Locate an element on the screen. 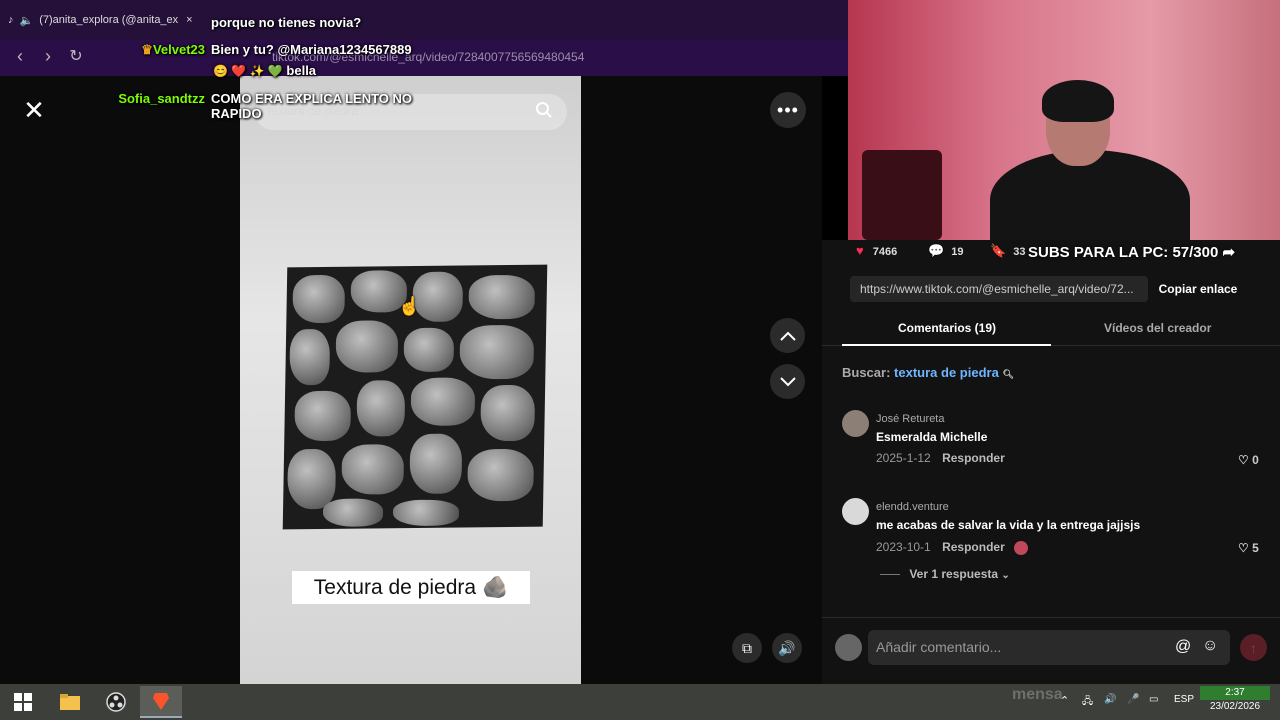  heart-icon: ♥ is located at coordinates (860, 250).